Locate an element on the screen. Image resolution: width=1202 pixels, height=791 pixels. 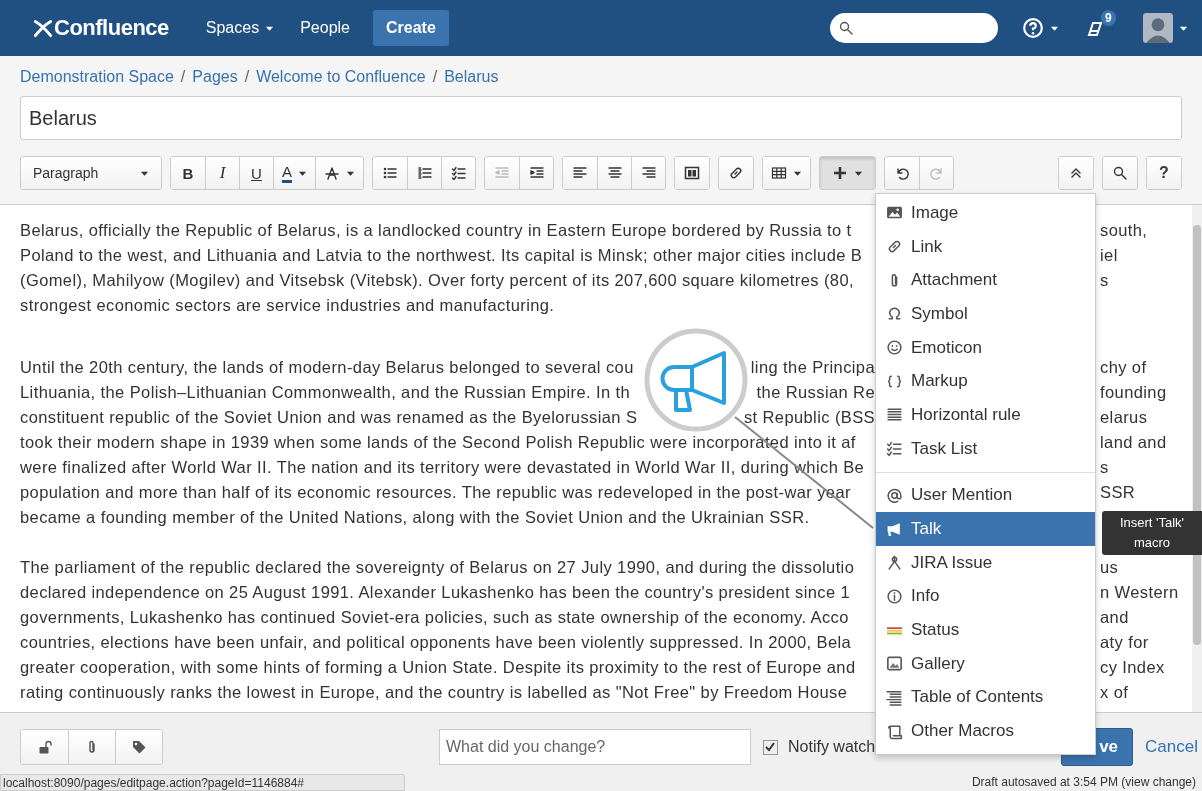
breadcrumb-link: Welcome to Confluence is located at coordinates (341, 77).